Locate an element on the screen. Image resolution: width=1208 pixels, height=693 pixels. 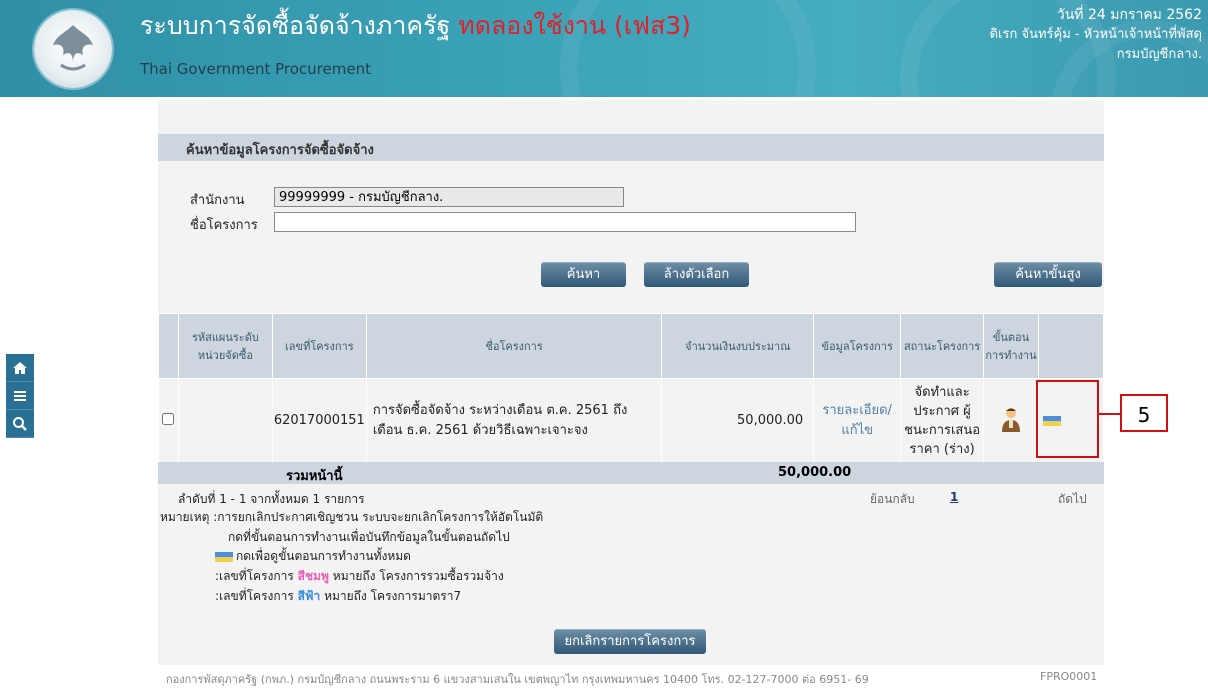
header-info: ข้อมูลโครงการ is located at coordinates (857, 346).